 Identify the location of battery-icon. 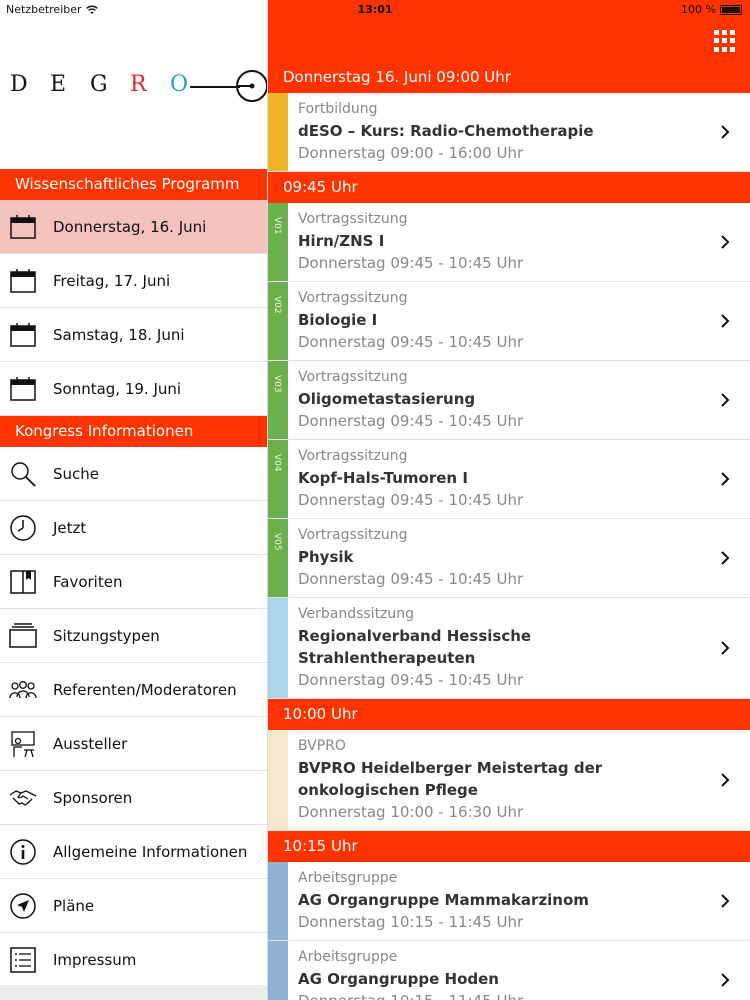
(731, 9).